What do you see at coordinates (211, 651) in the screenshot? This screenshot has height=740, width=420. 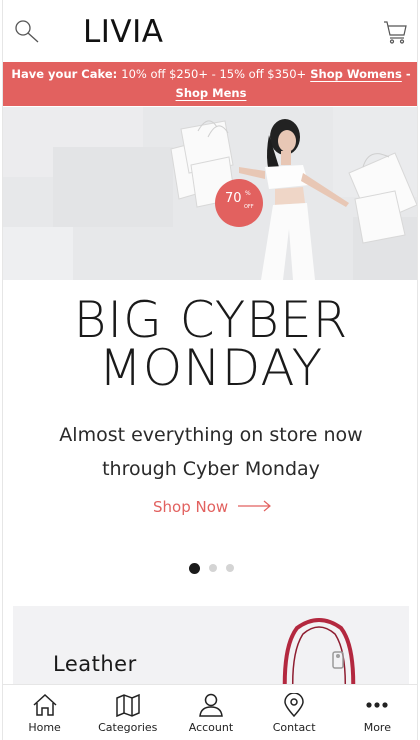 I see `category-card-leather: Leather` at bounding box center [211, 651].